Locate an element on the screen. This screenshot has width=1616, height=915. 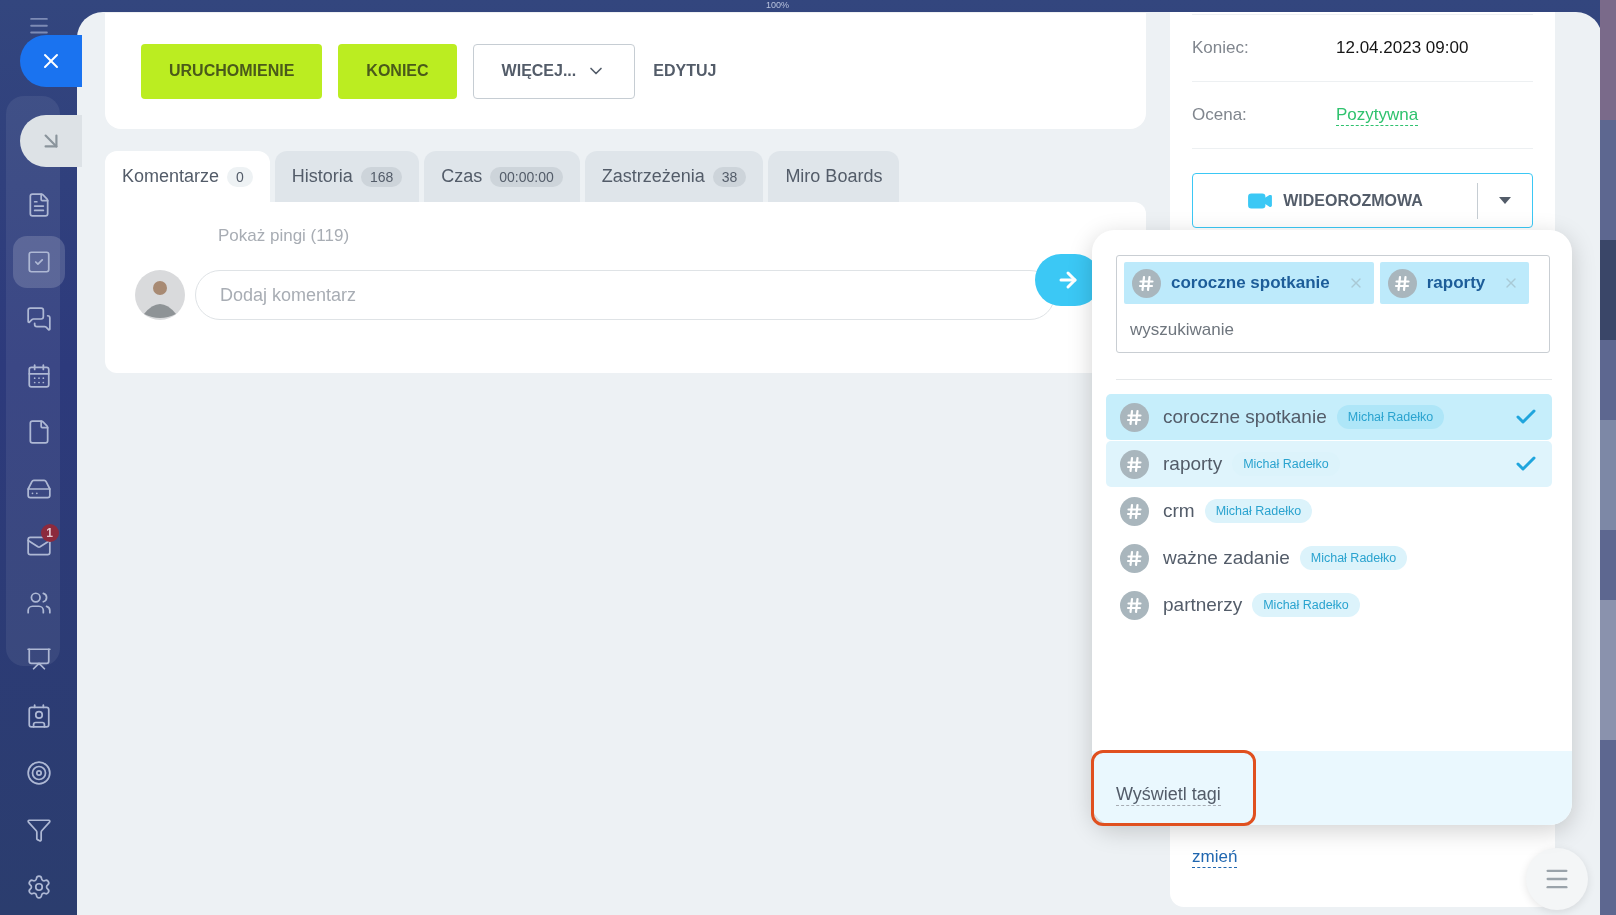
tab: Czas 00:00:00 is located at coordinates (502, 176).